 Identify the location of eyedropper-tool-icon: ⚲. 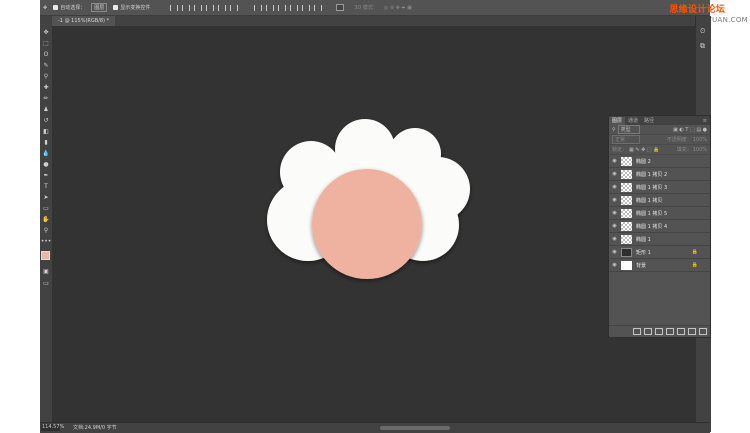
(46, 76).